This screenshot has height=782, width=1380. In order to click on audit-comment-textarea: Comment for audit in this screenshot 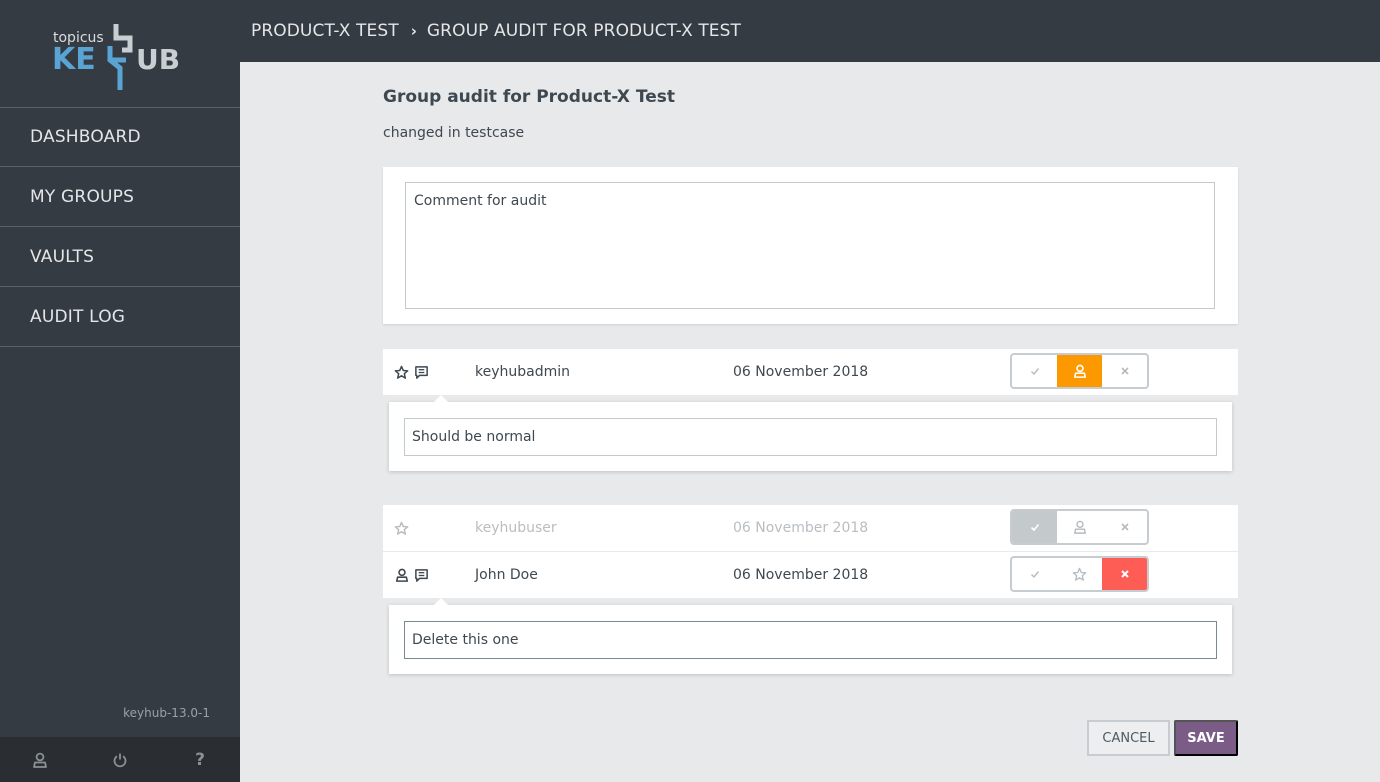, I will do `click(810, 245)`.